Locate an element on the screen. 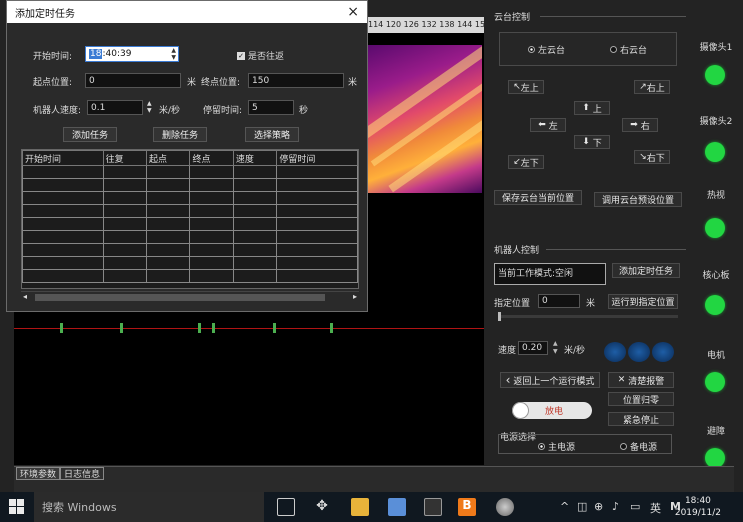 This screenshot has width=743, height=522. right-ptz-radio: 右云台 is located at coordinates (628, 49).